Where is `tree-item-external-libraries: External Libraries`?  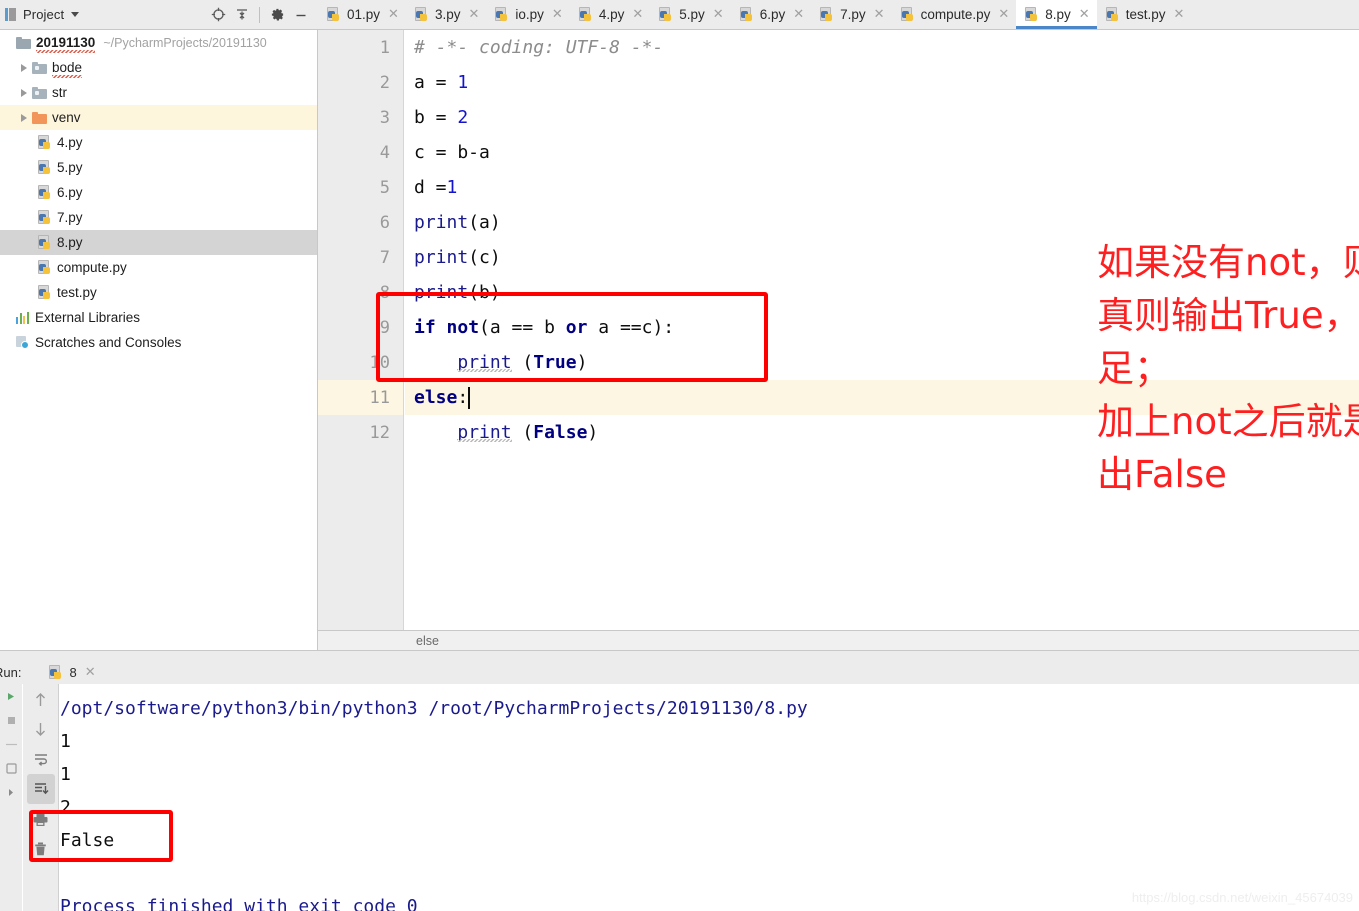
tree-item-external-libraries: External Libraries is located at coordinates (158, 317).